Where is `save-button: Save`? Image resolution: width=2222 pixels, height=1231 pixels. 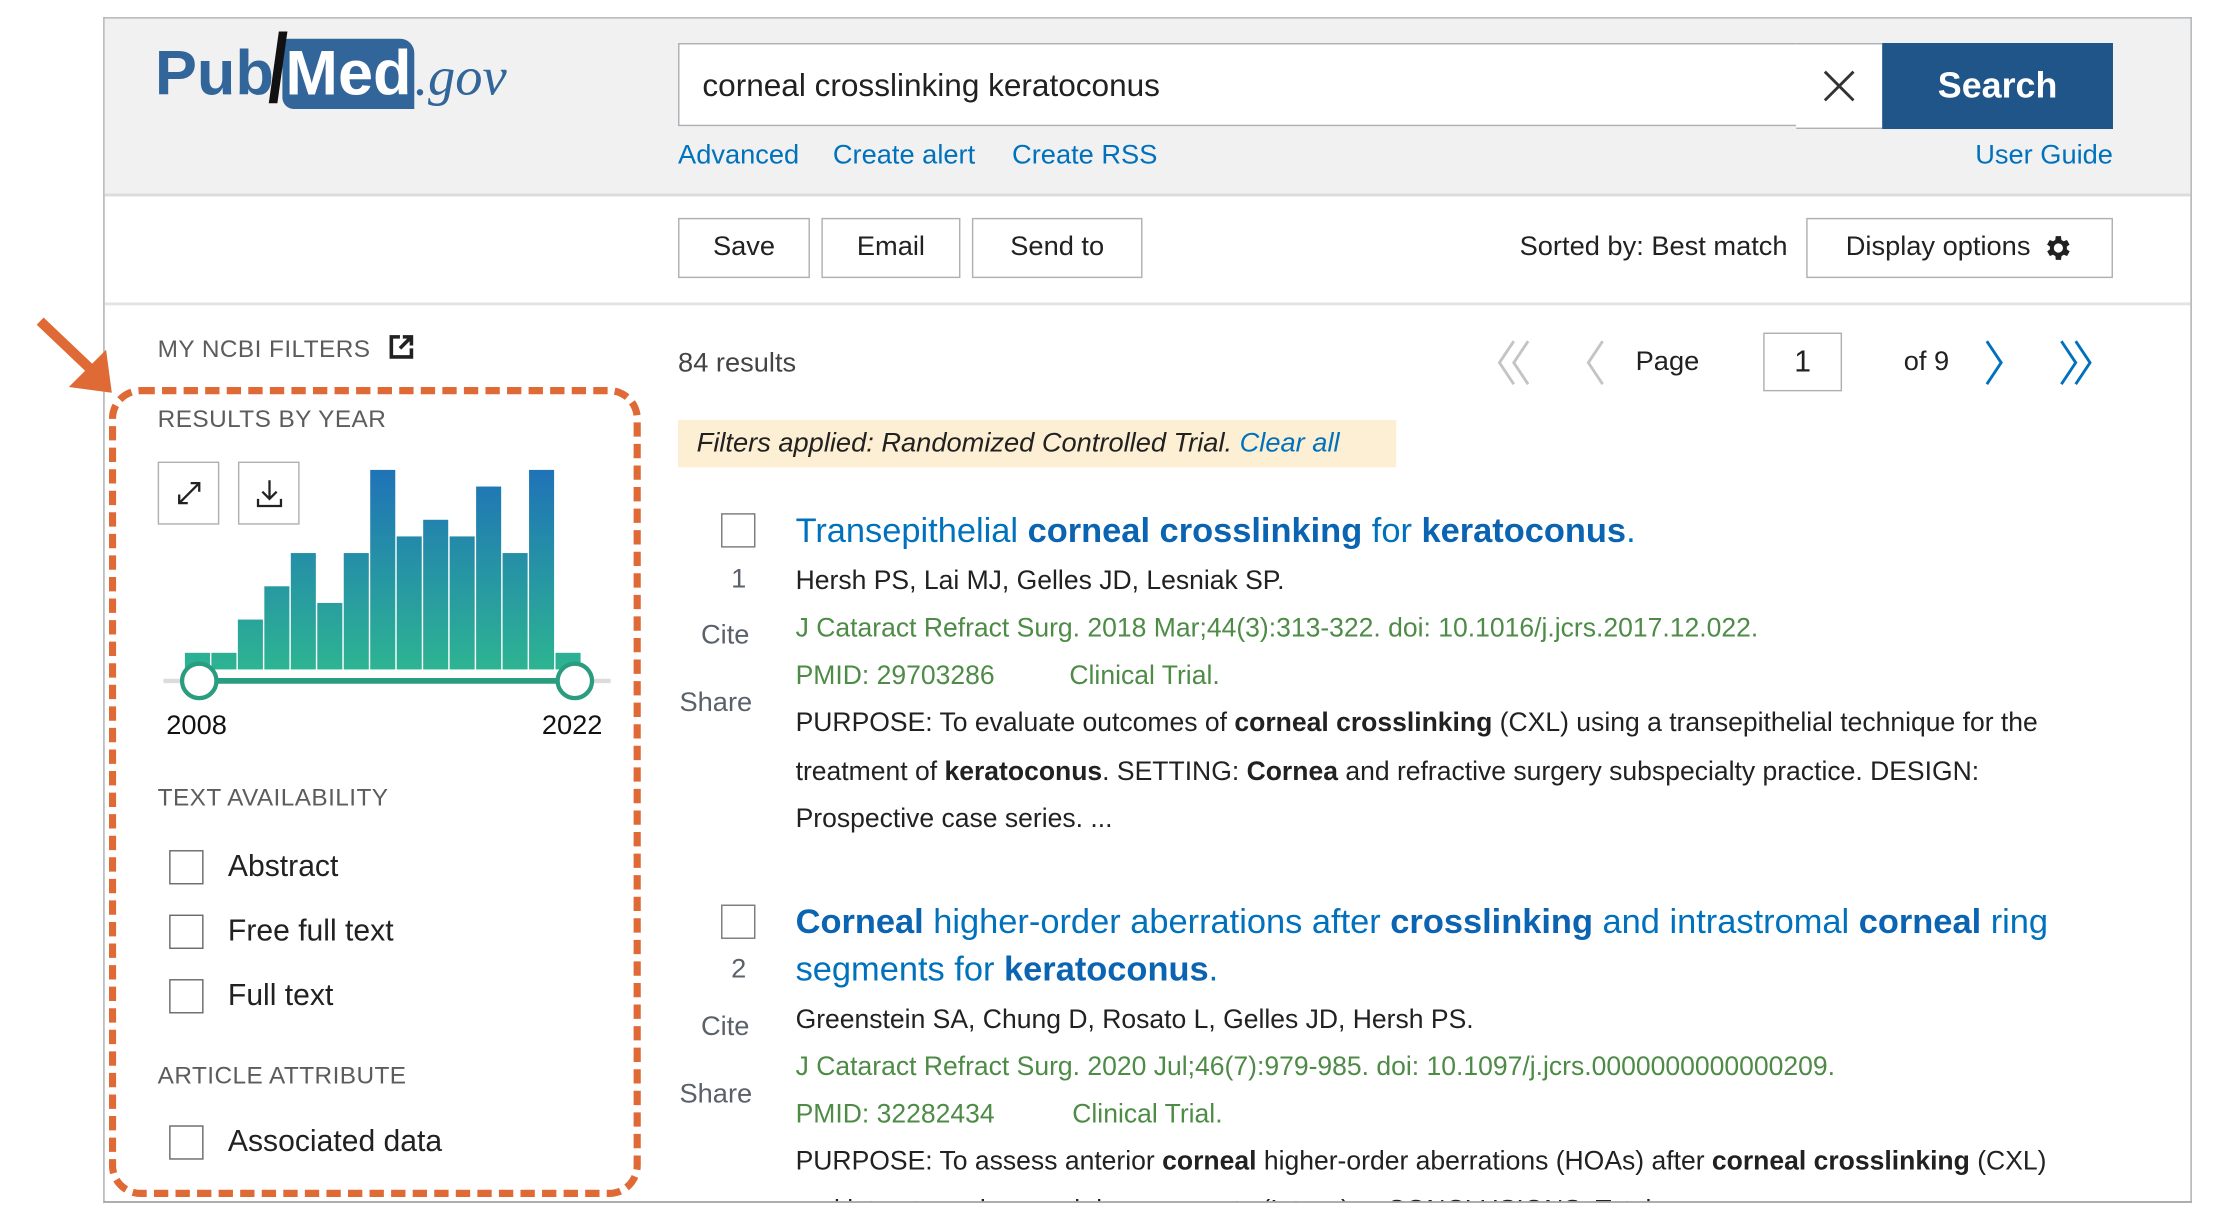 save-button: Save is located at coordinates (744, 248).